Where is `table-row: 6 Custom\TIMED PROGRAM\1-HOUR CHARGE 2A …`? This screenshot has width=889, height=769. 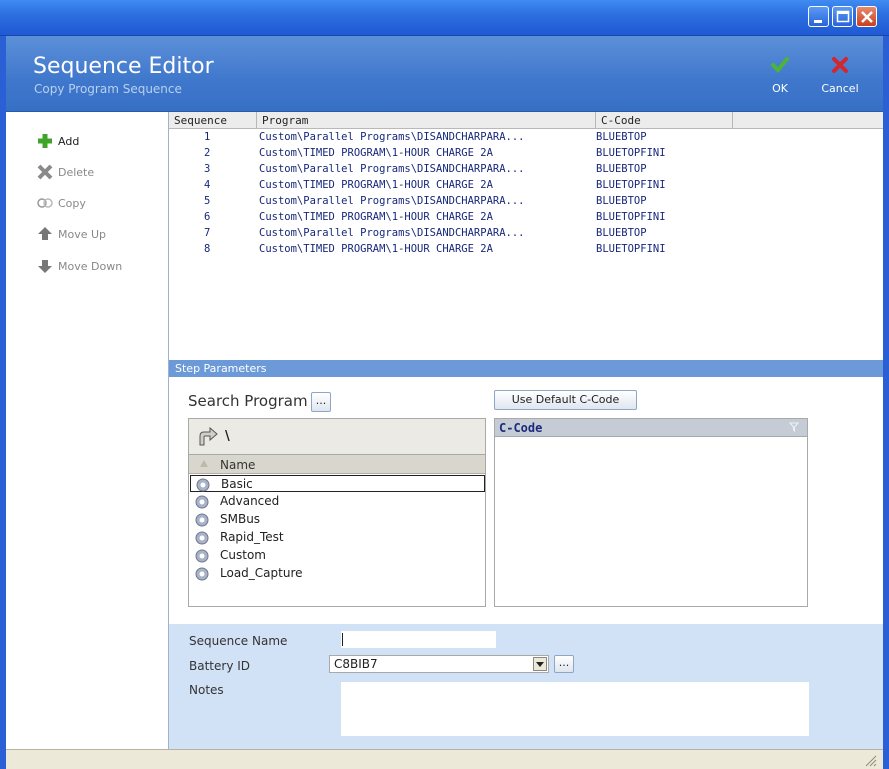 table-row: 6 Custom\TIMED PROGRAM\1-HOUR CHARGE 2A … is located at coordinates (526, 218).